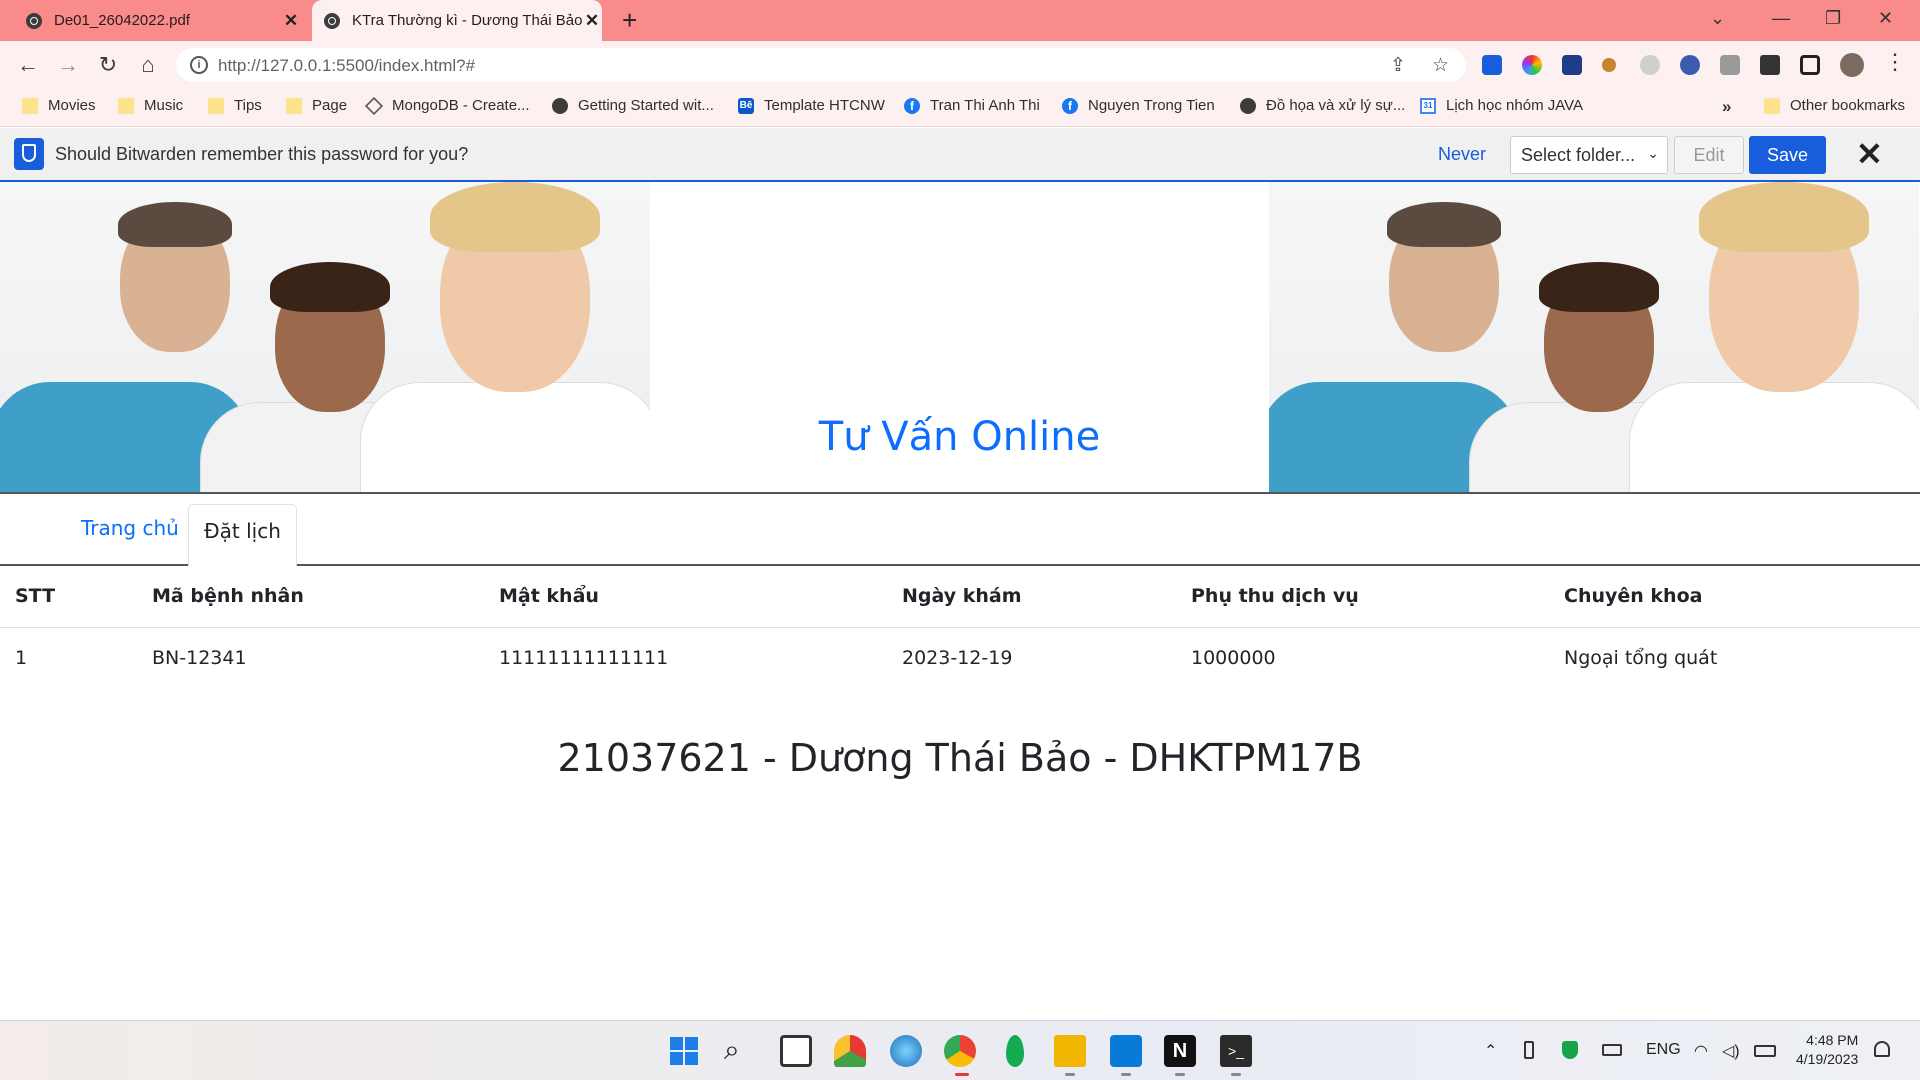  I want to click on color-picker-extension-icon, so click(1532, 65).